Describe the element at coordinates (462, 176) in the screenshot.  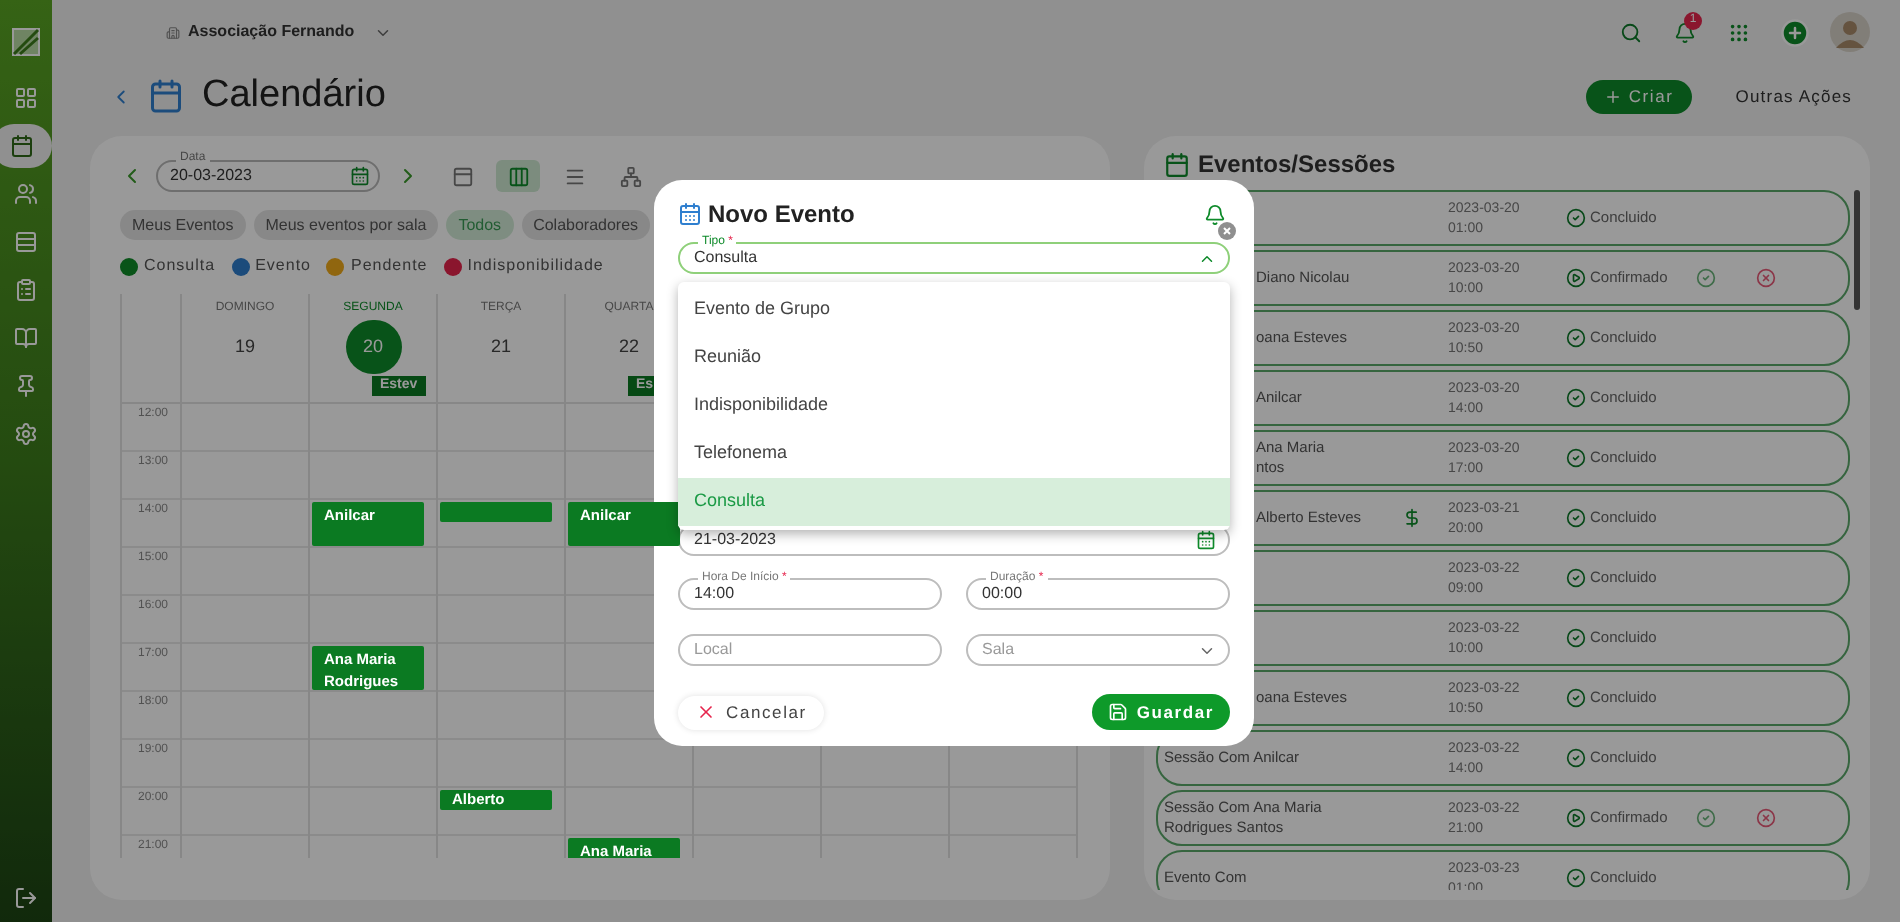
I see `day-view-icon` at that location.